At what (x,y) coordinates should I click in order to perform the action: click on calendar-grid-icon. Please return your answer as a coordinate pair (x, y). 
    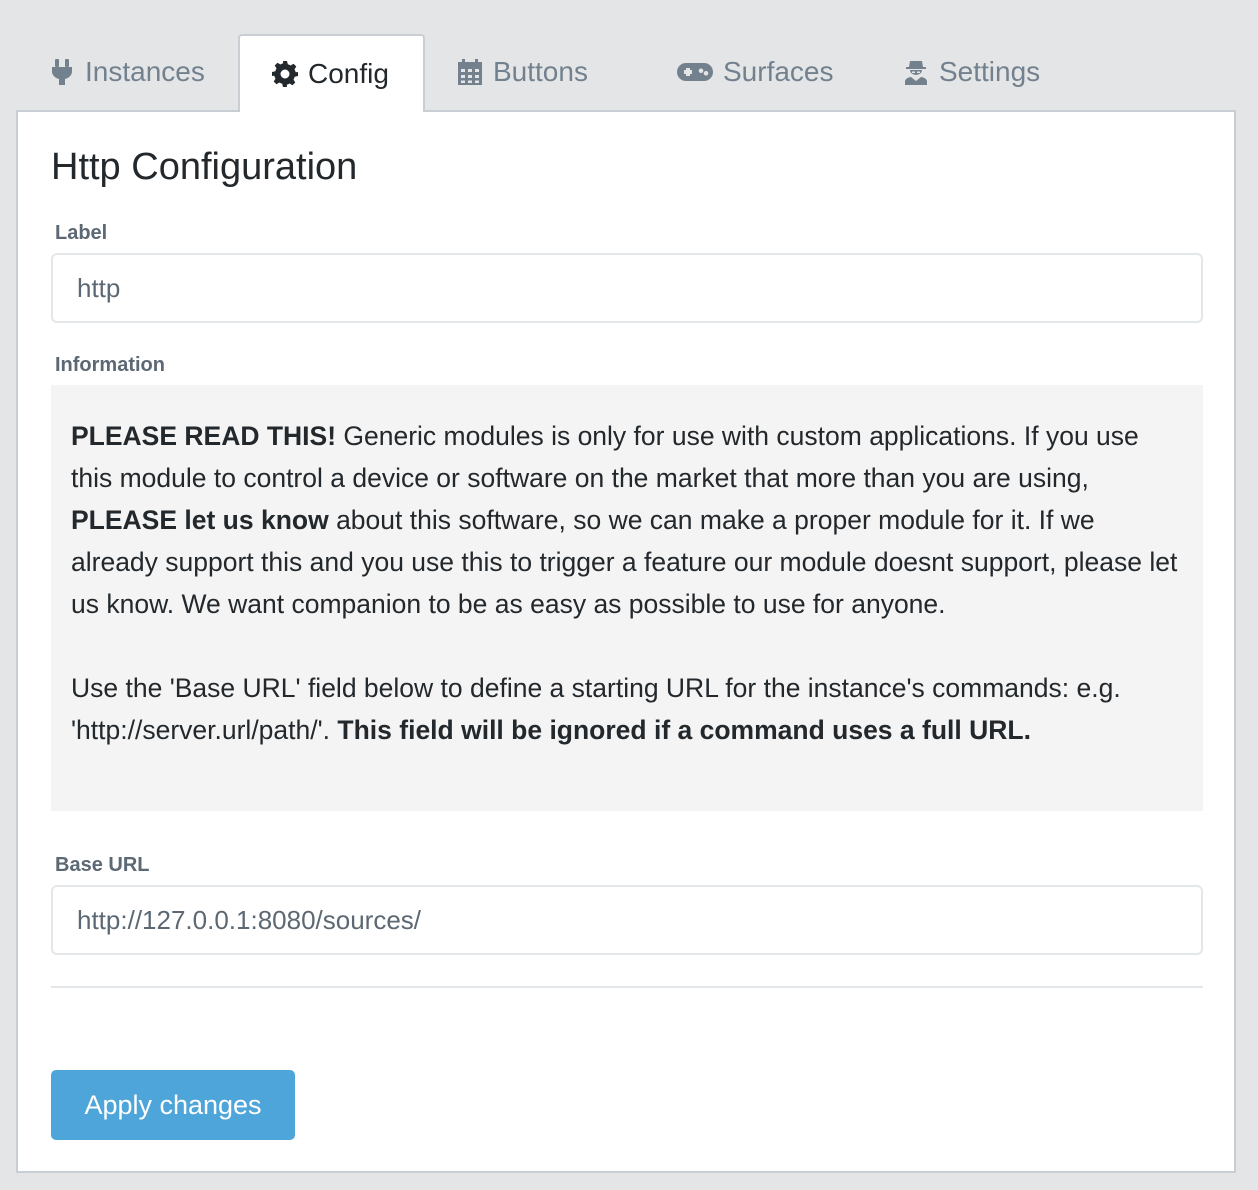
    Looking at the image, I should click on (470, 72).